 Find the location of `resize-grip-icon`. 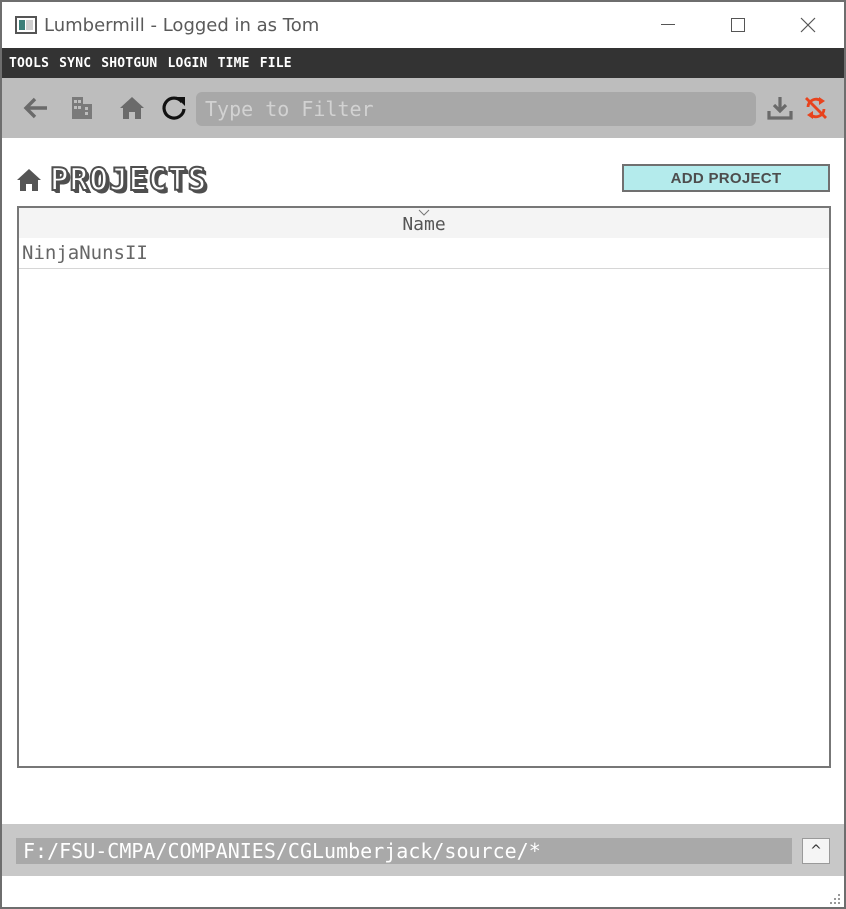

resize-grip-icon is located at coordinates (835, 899).